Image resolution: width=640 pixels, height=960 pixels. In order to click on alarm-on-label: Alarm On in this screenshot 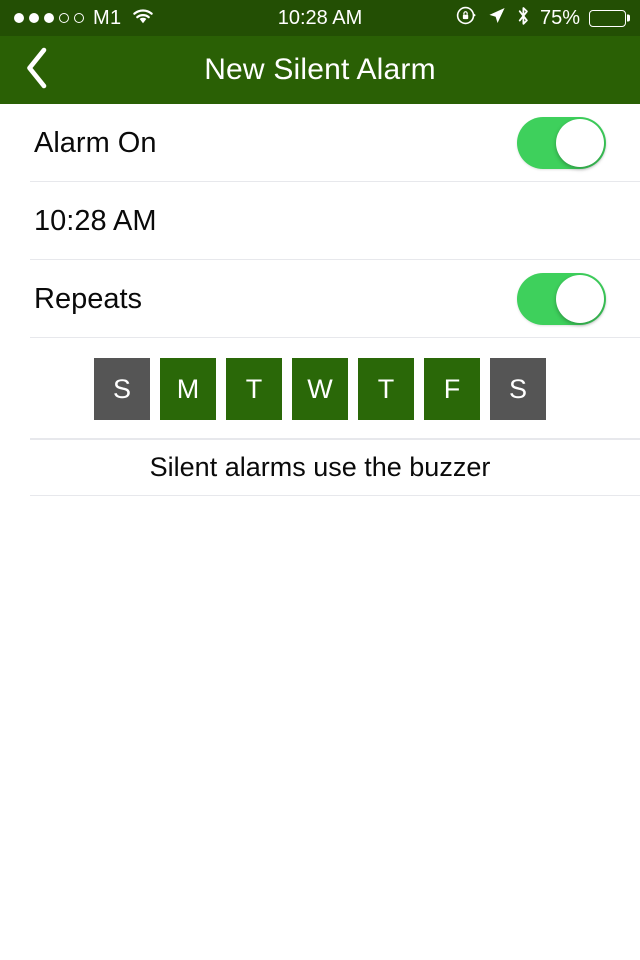, I will do `click(95, 142)`.